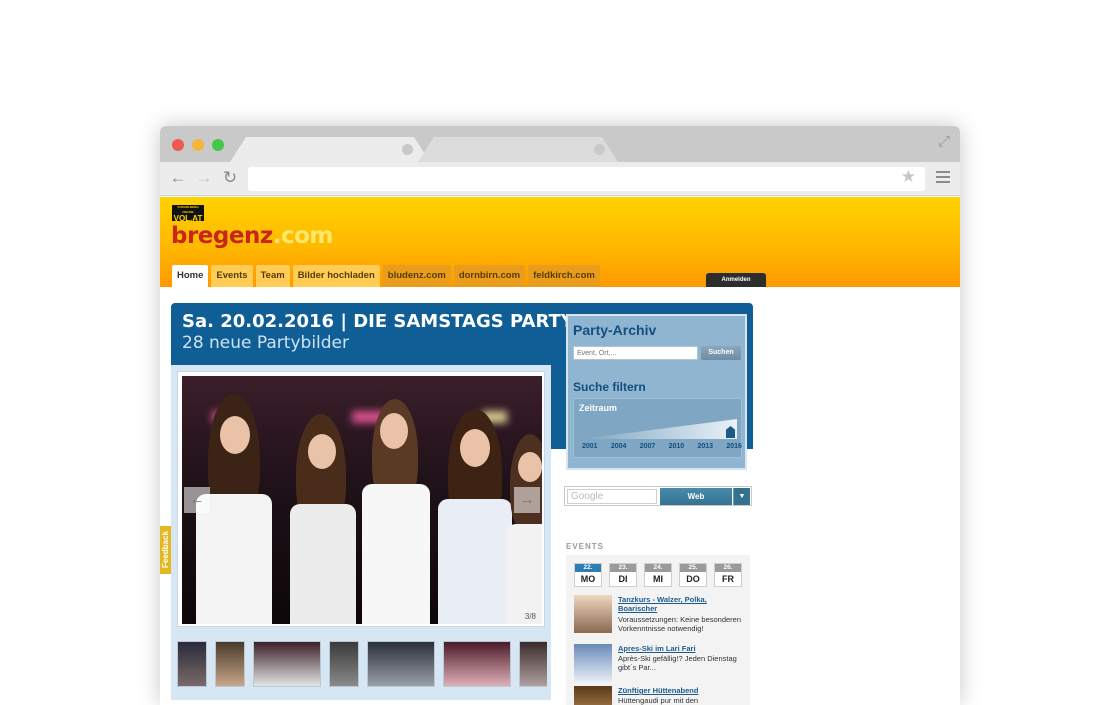 This screenshot has height=705, width=1120. Describe the element at coordinates (198, 145) in the screenshot. I see `minimize-window-button` at that location.